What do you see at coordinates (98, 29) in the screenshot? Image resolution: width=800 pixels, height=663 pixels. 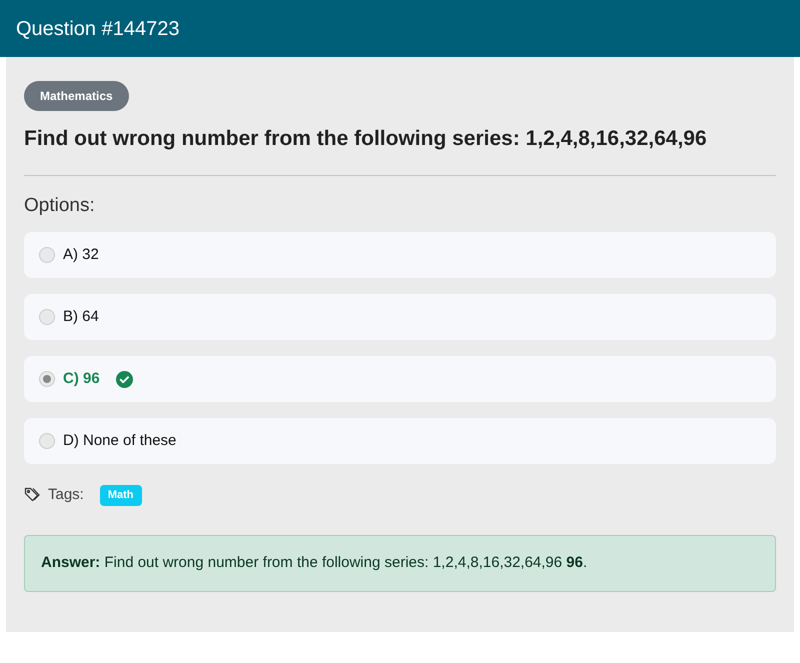 I see `question-title: Question #144723` at bounding box center [98, 29].